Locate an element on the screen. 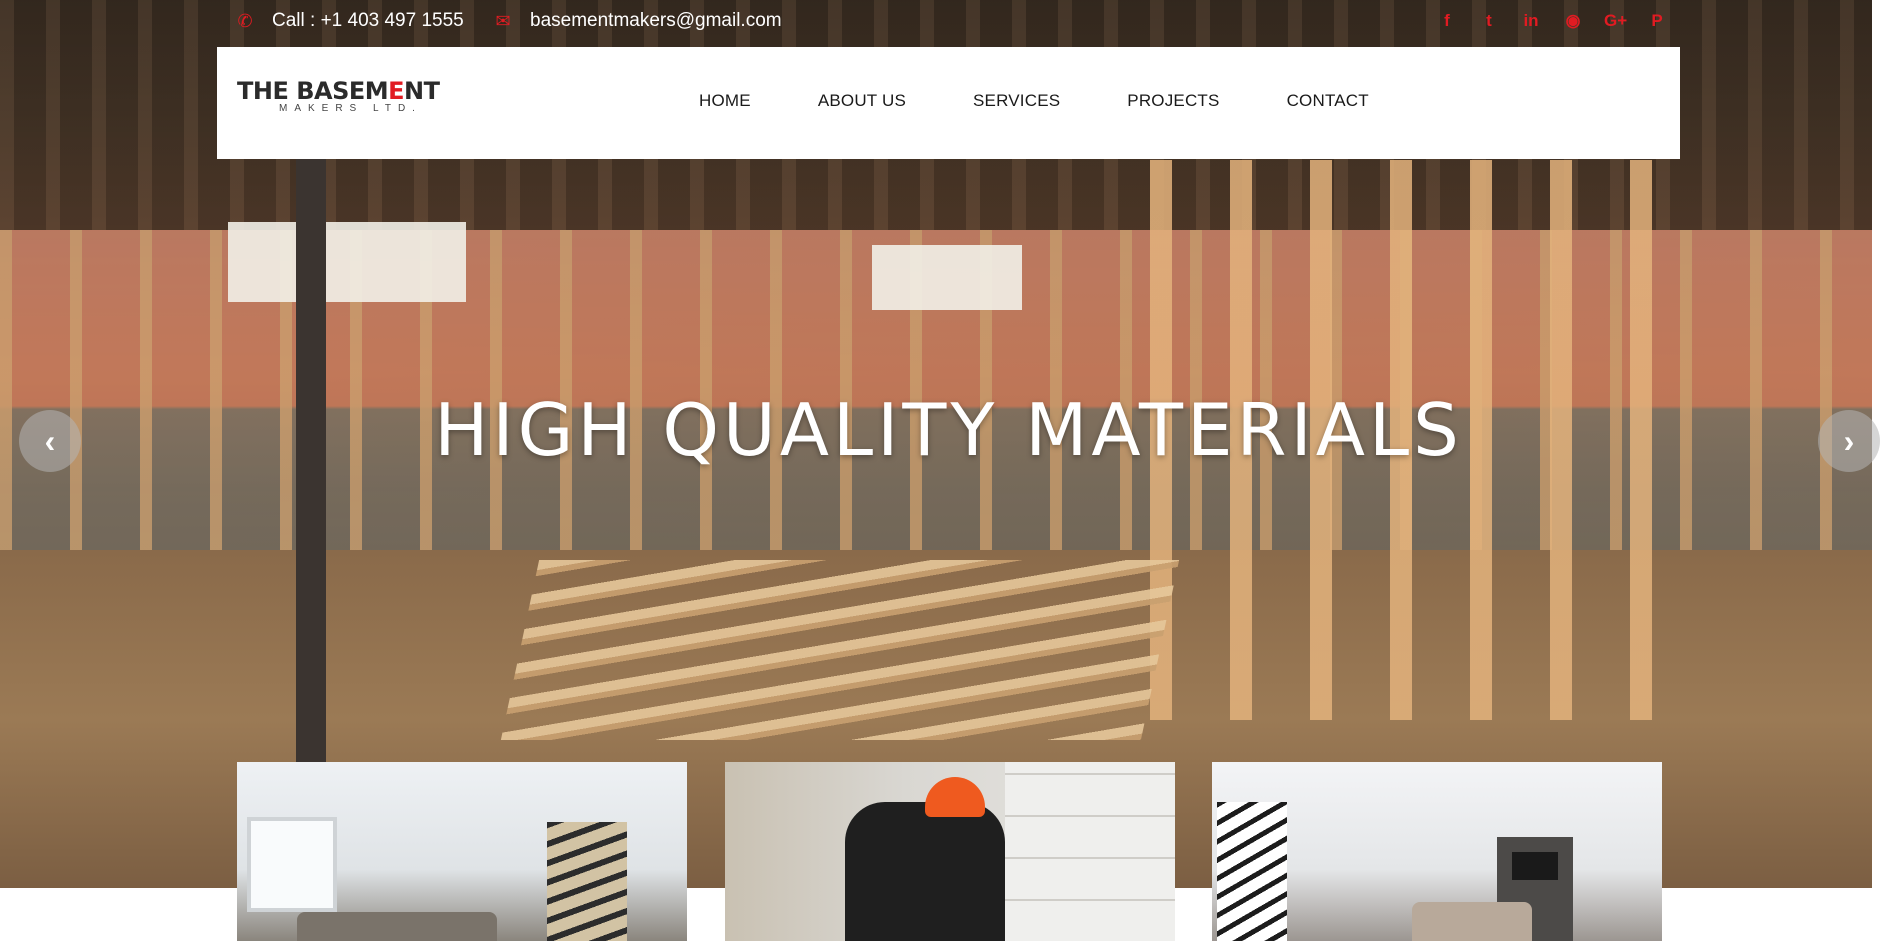 The image size is (1897, 941). logo-text-part1: THE BASEM is located at coordinates (313, 91).